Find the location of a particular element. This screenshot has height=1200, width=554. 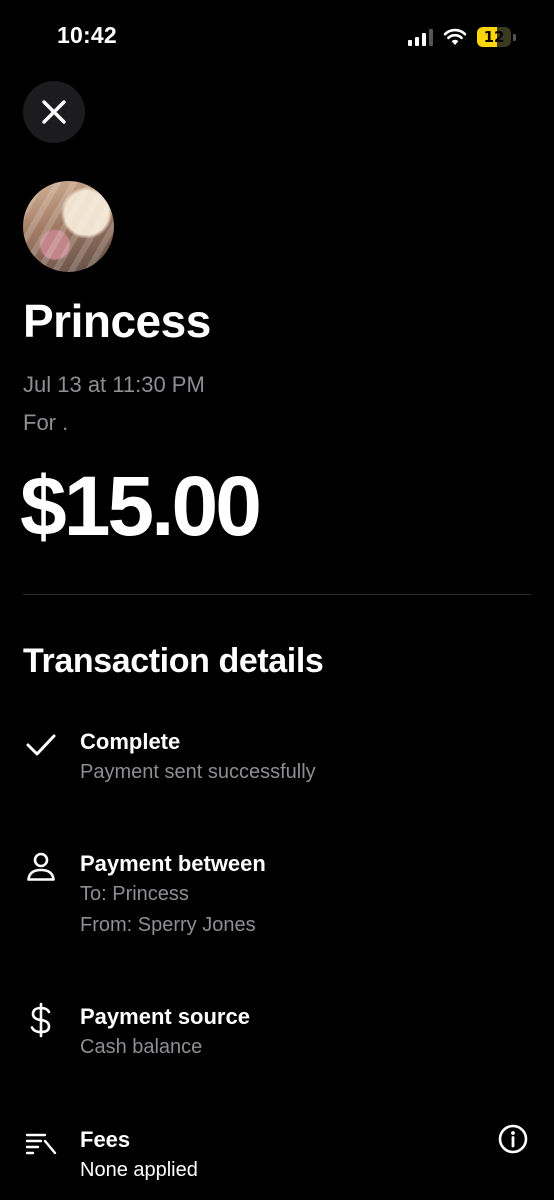

transaction-date: Jul 13 at 11:30 PM is located at coordinates (114, 384).